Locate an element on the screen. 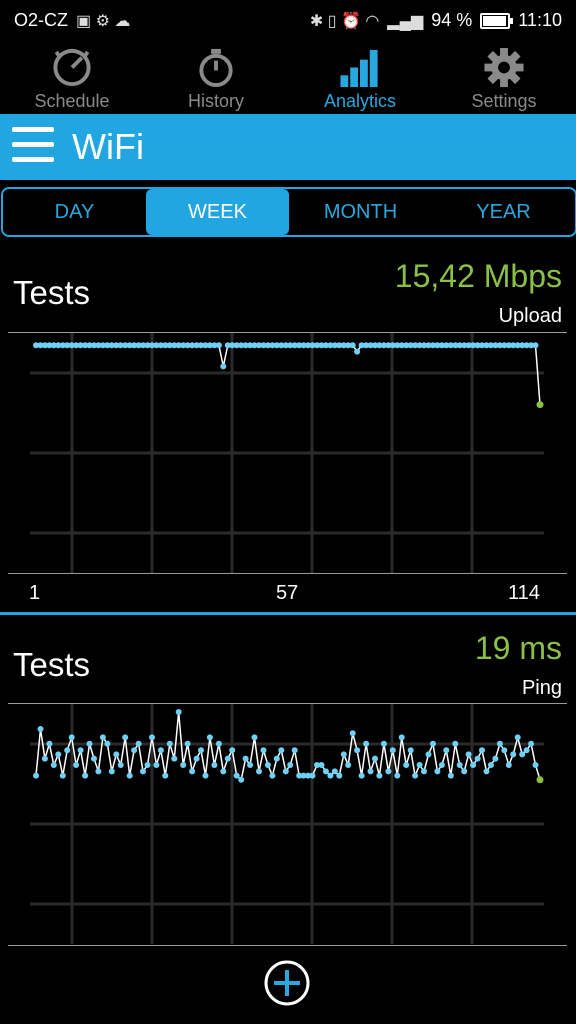 The width and height of the screenshot is (576, 1024). clock: 11:10 is located at coordinates (540, 20).